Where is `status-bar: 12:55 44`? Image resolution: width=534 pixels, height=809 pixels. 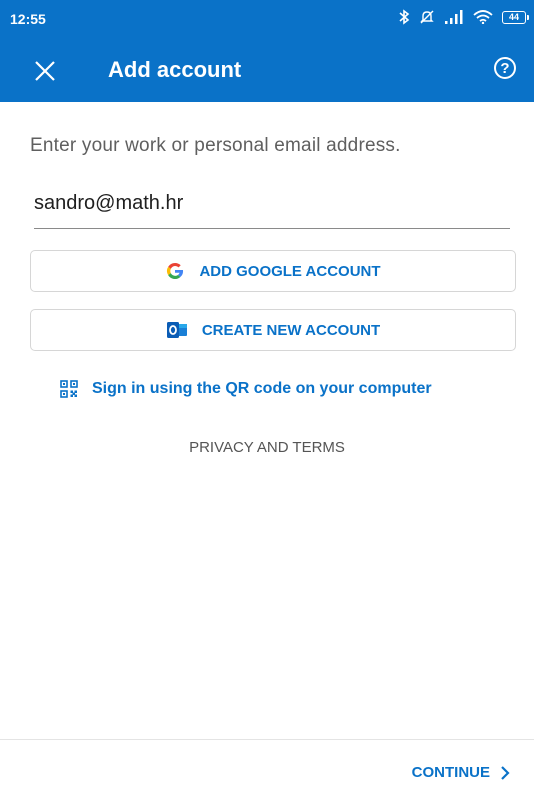
status-bar: 12:55 44 is located at coordinates (267, 20).